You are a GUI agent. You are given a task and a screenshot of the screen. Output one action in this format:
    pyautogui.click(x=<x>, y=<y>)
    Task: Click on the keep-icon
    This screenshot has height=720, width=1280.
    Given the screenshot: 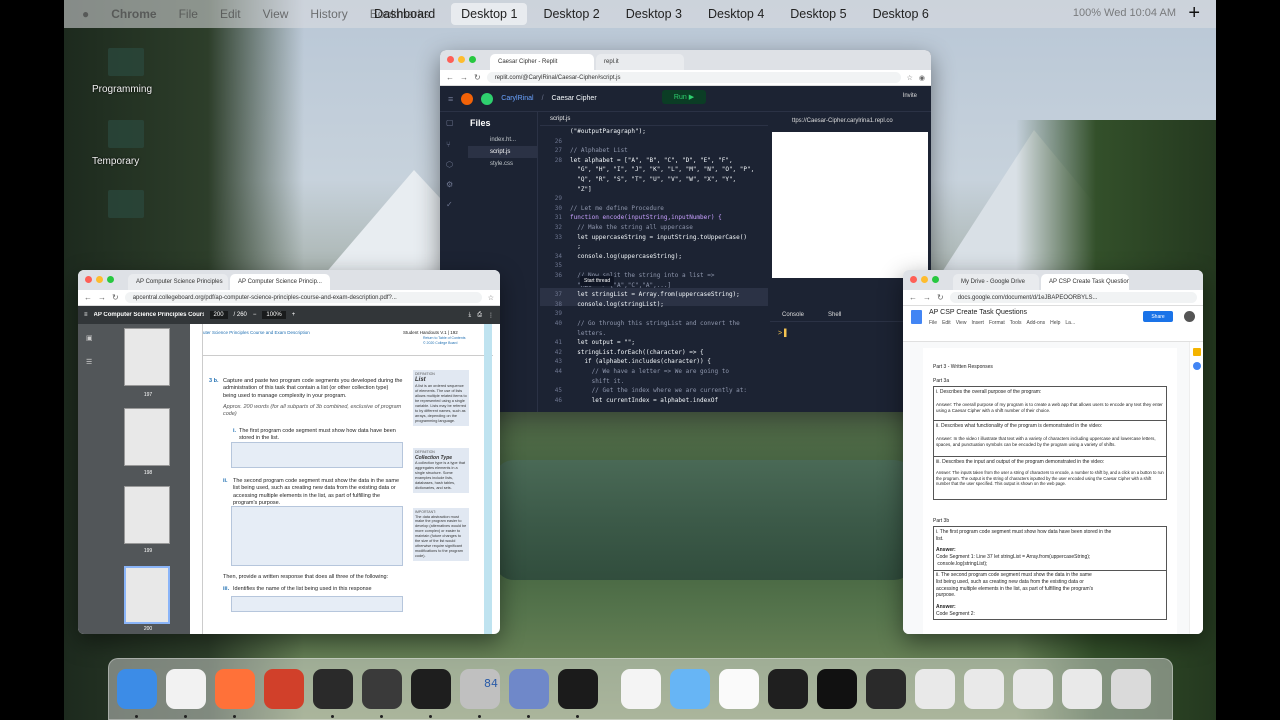 What is the action you would take?
    pyautogui.click(x=1197, y=352)
    